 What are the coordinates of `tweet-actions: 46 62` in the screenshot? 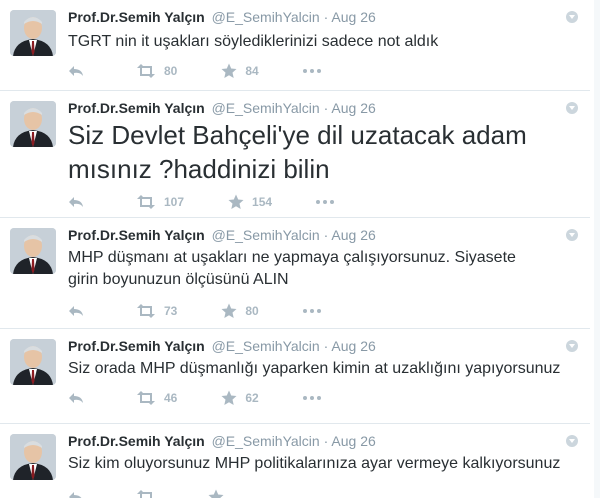 It's located at (194, 398).